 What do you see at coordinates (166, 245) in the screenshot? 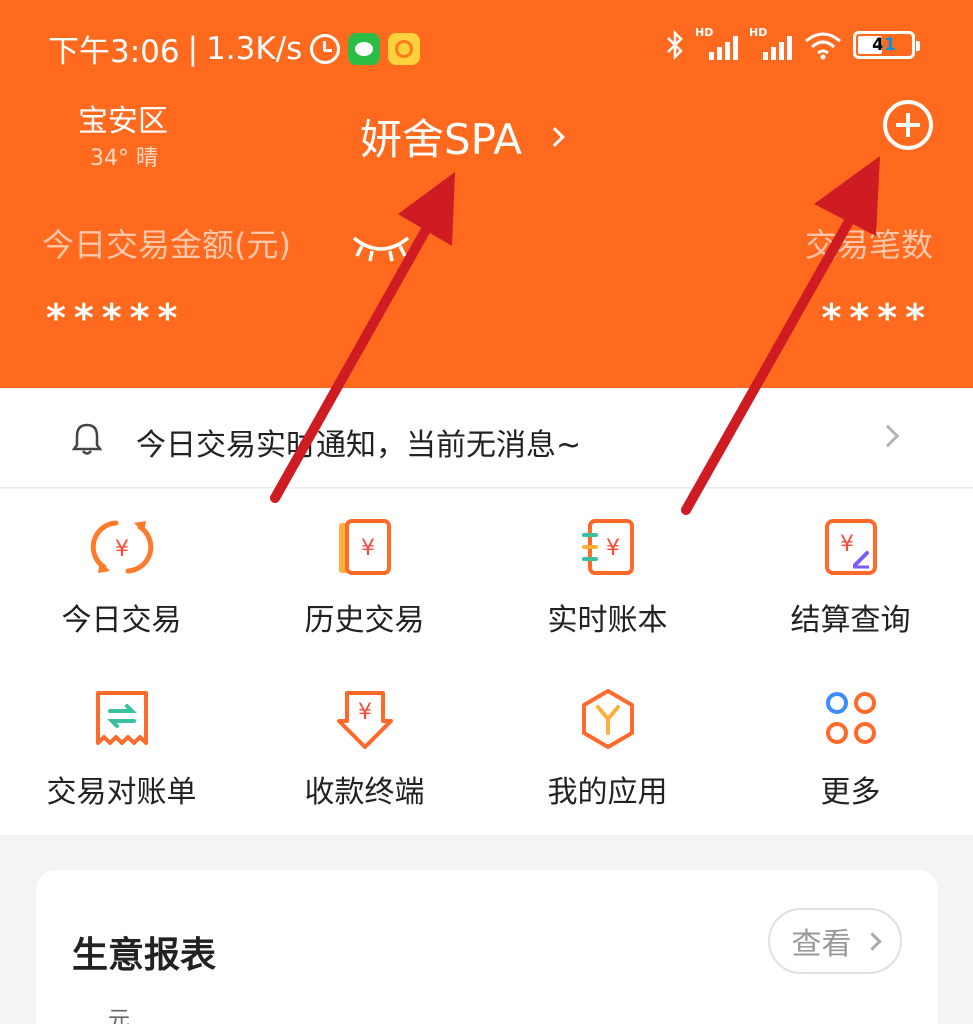
I see `today-amount-label: 今日交易金额(元)` at bounding box center [166, 245].